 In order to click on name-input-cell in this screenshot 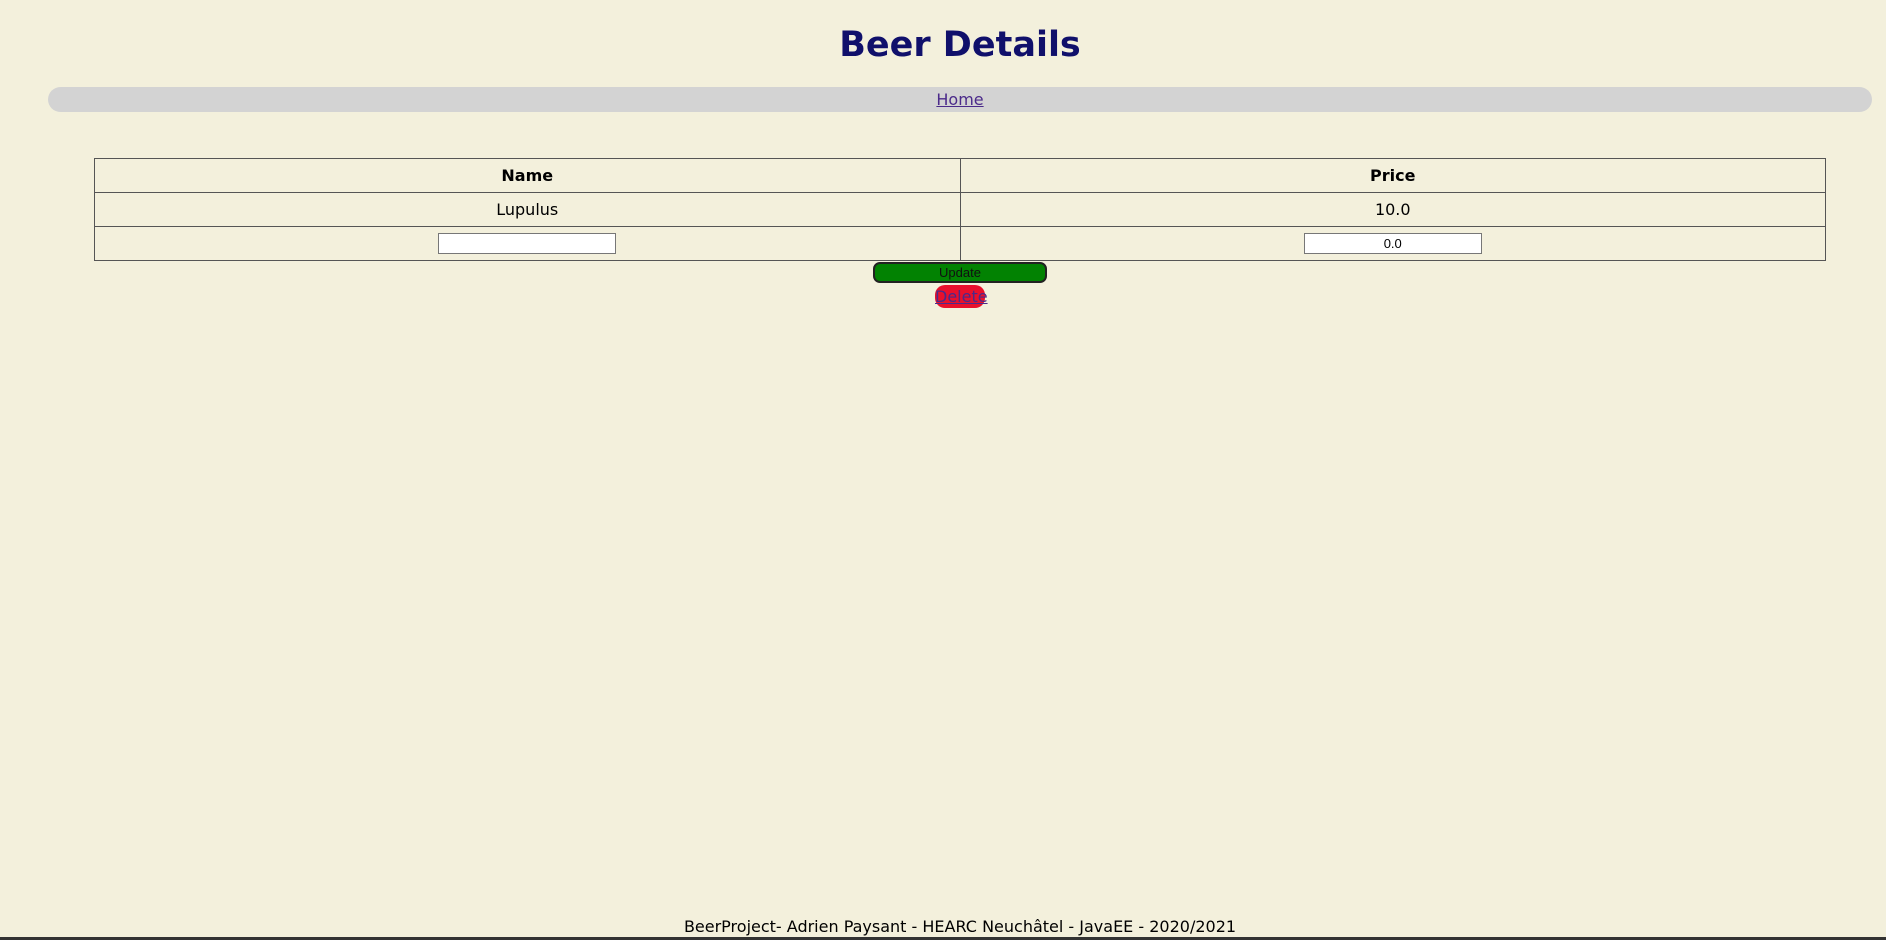, I will do `click(527, 243)`.